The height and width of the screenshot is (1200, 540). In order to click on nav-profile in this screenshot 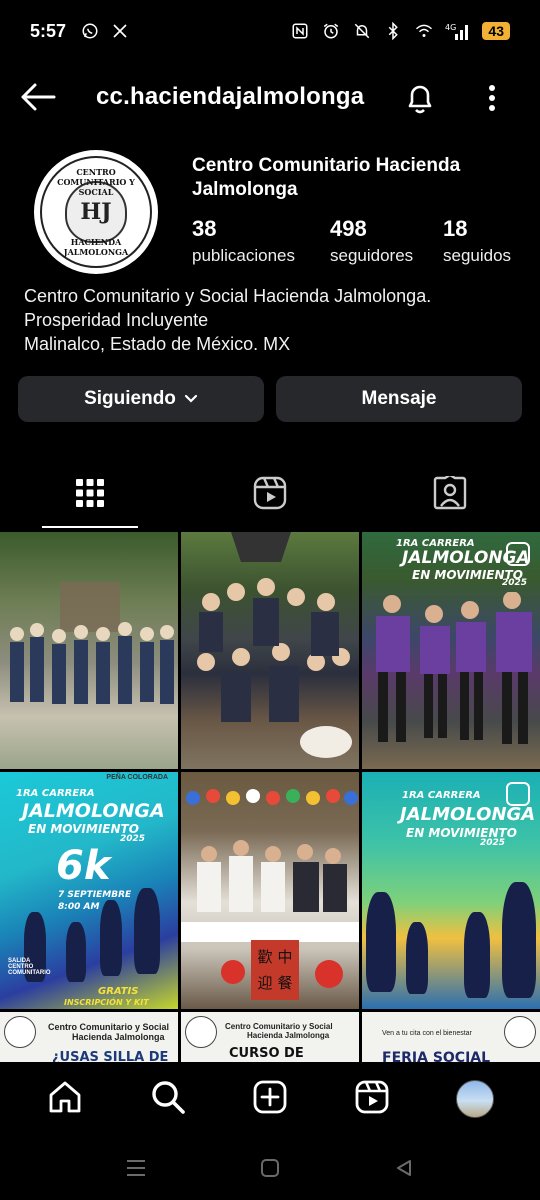, I will do `click(475, 1099)`.